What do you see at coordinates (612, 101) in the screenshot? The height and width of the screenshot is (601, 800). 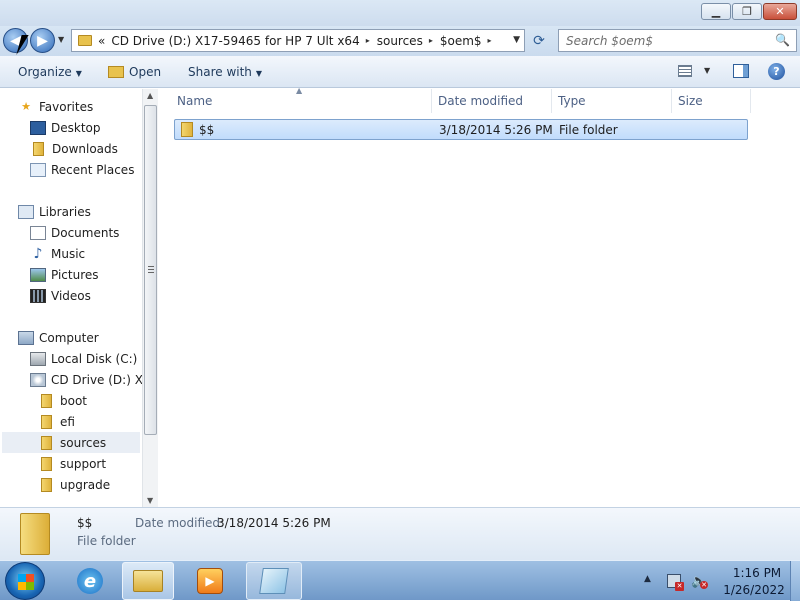 I see `column-header-type: Type` at bounding box center [612, 101].